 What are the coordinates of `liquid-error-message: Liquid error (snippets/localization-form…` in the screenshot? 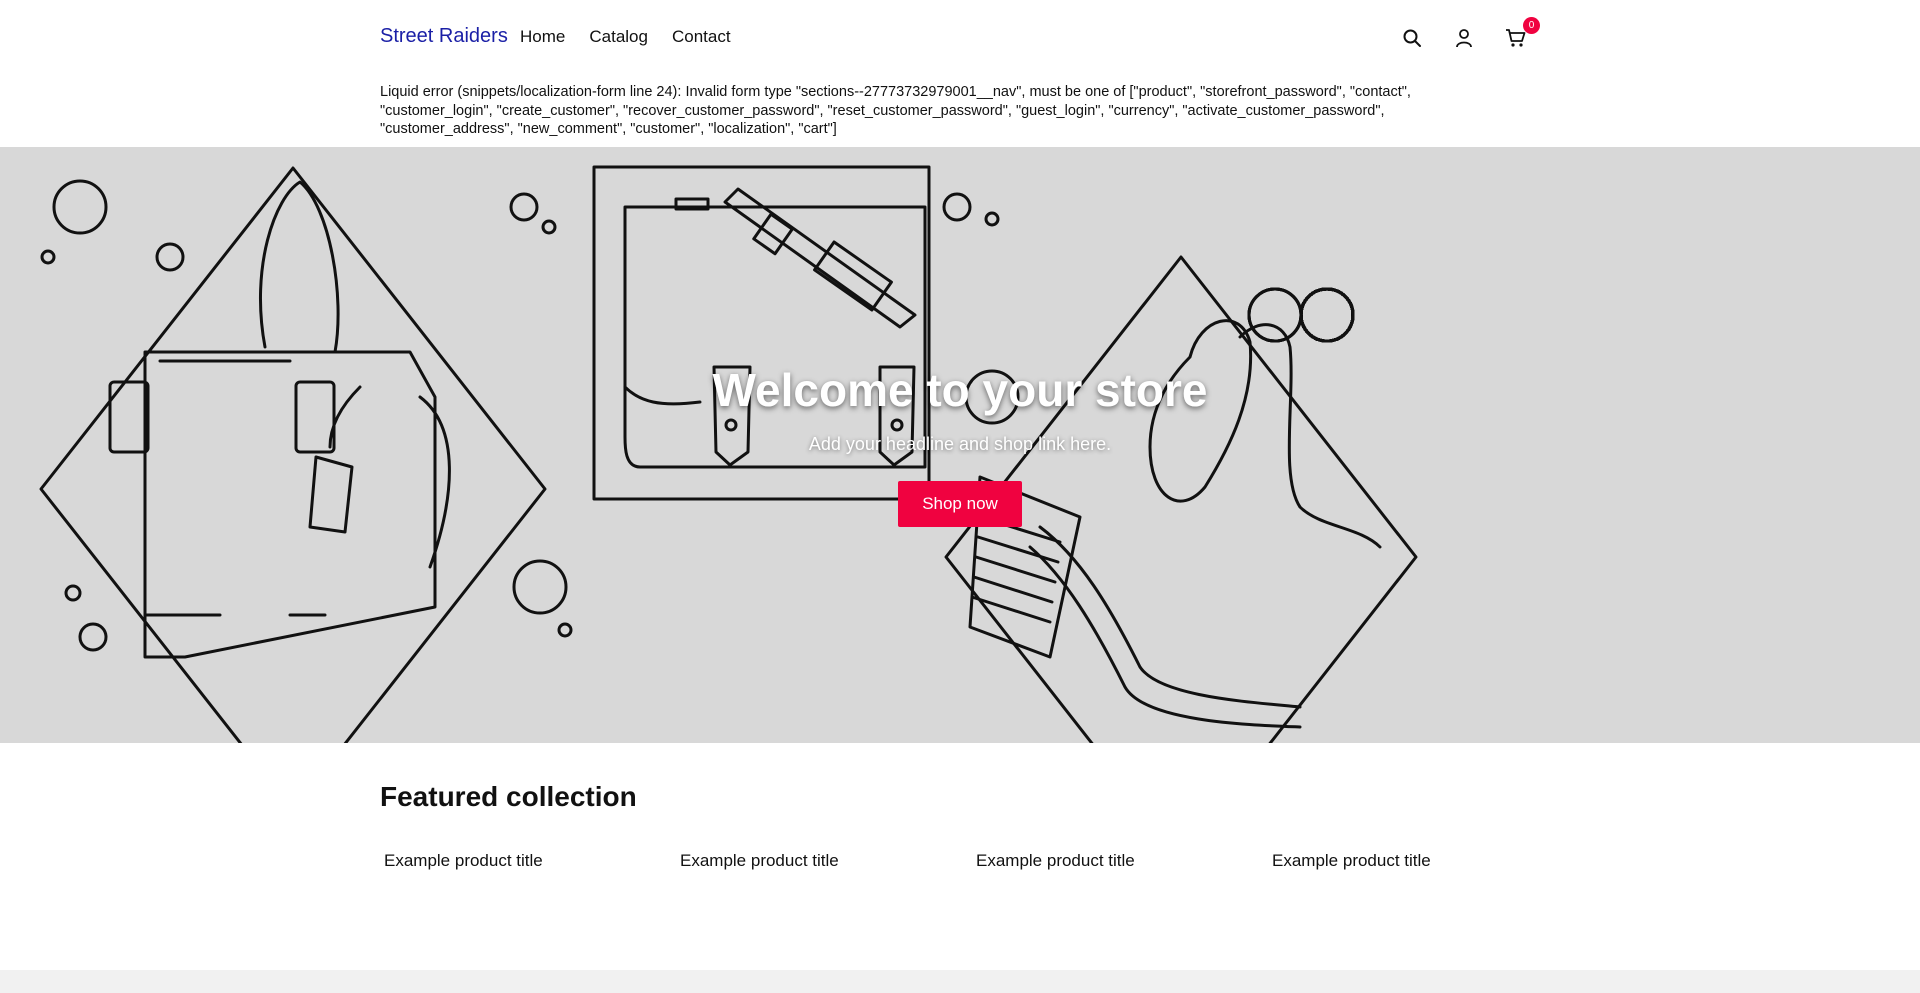 It's located at (895, 110).